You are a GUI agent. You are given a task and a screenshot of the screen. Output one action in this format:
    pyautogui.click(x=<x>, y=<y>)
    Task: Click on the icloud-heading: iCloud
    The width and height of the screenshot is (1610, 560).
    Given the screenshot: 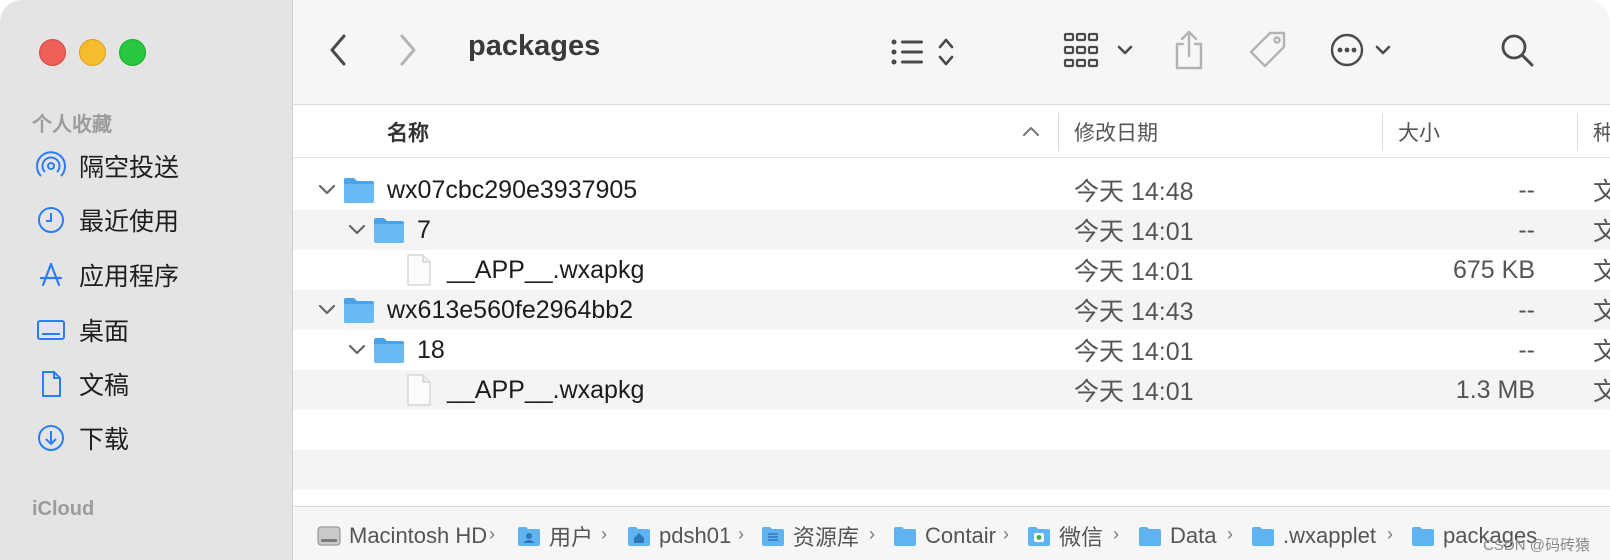 What is the action you would take?
    pyautogui.click(x=63, y=509)
    